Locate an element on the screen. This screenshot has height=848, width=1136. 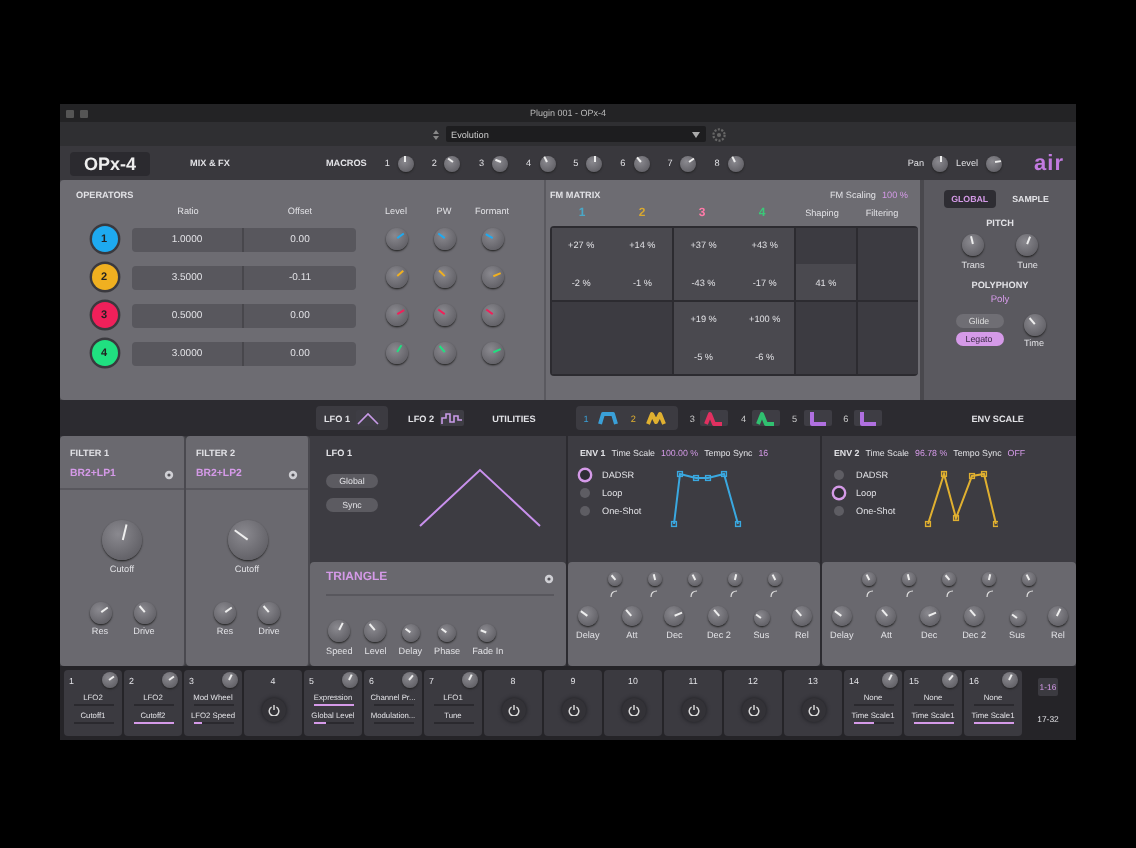
gear-icon is located at coordinates (718, 134).